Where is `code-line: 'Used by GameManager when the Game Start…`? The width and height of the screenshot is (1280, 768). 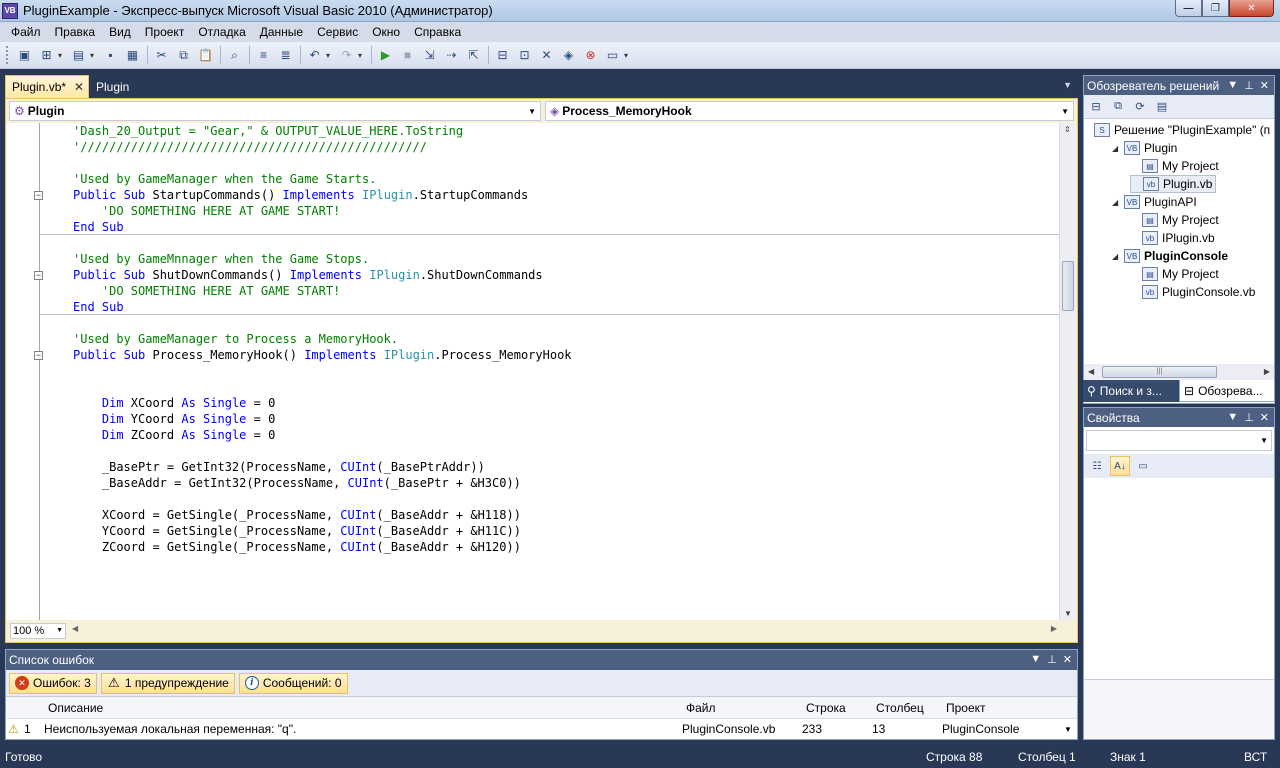
code-line: 'Used by GameManager when the Game Start… is located at coordinates (224, 179).